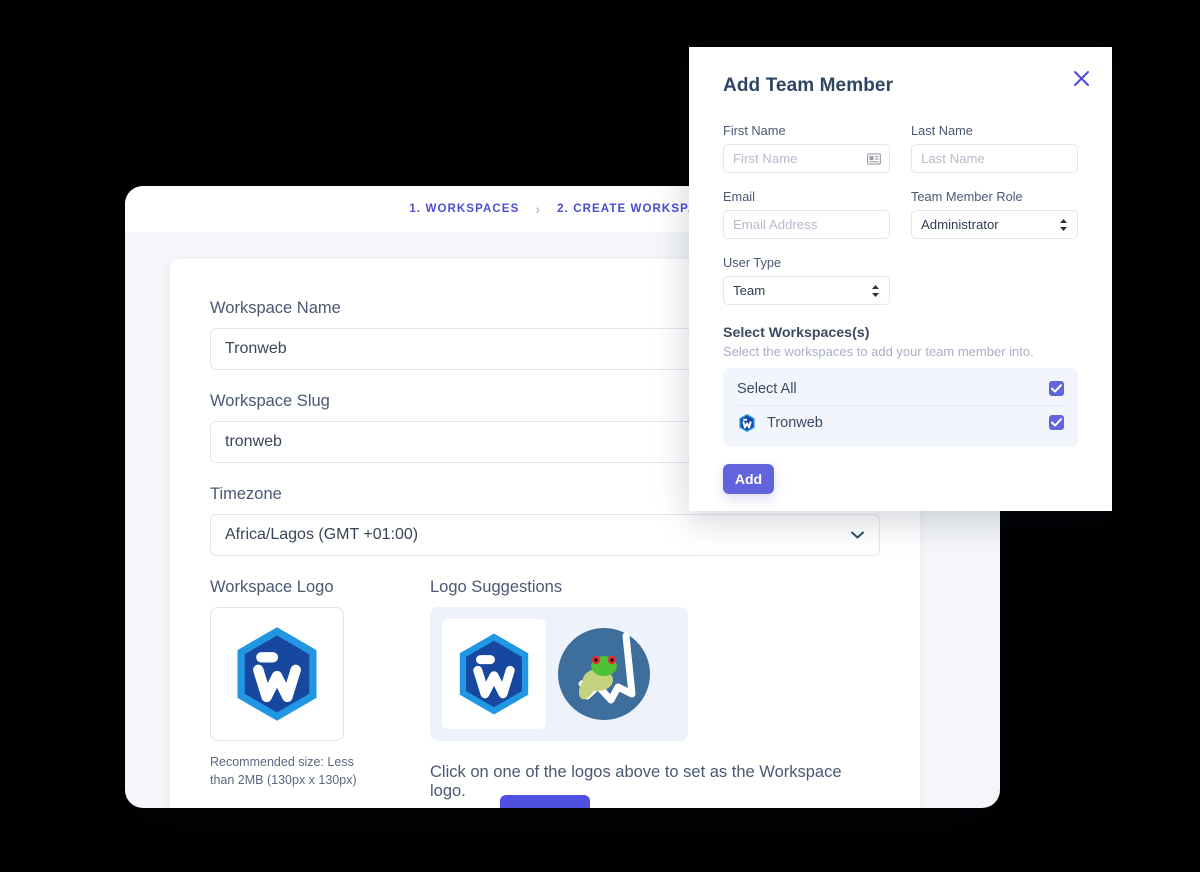 The image size is (1200, 872). What do you see at coordinates (545, 801) in the screenshot?
I see `create-workspace-submit-button` at bounding box center [545, 801].